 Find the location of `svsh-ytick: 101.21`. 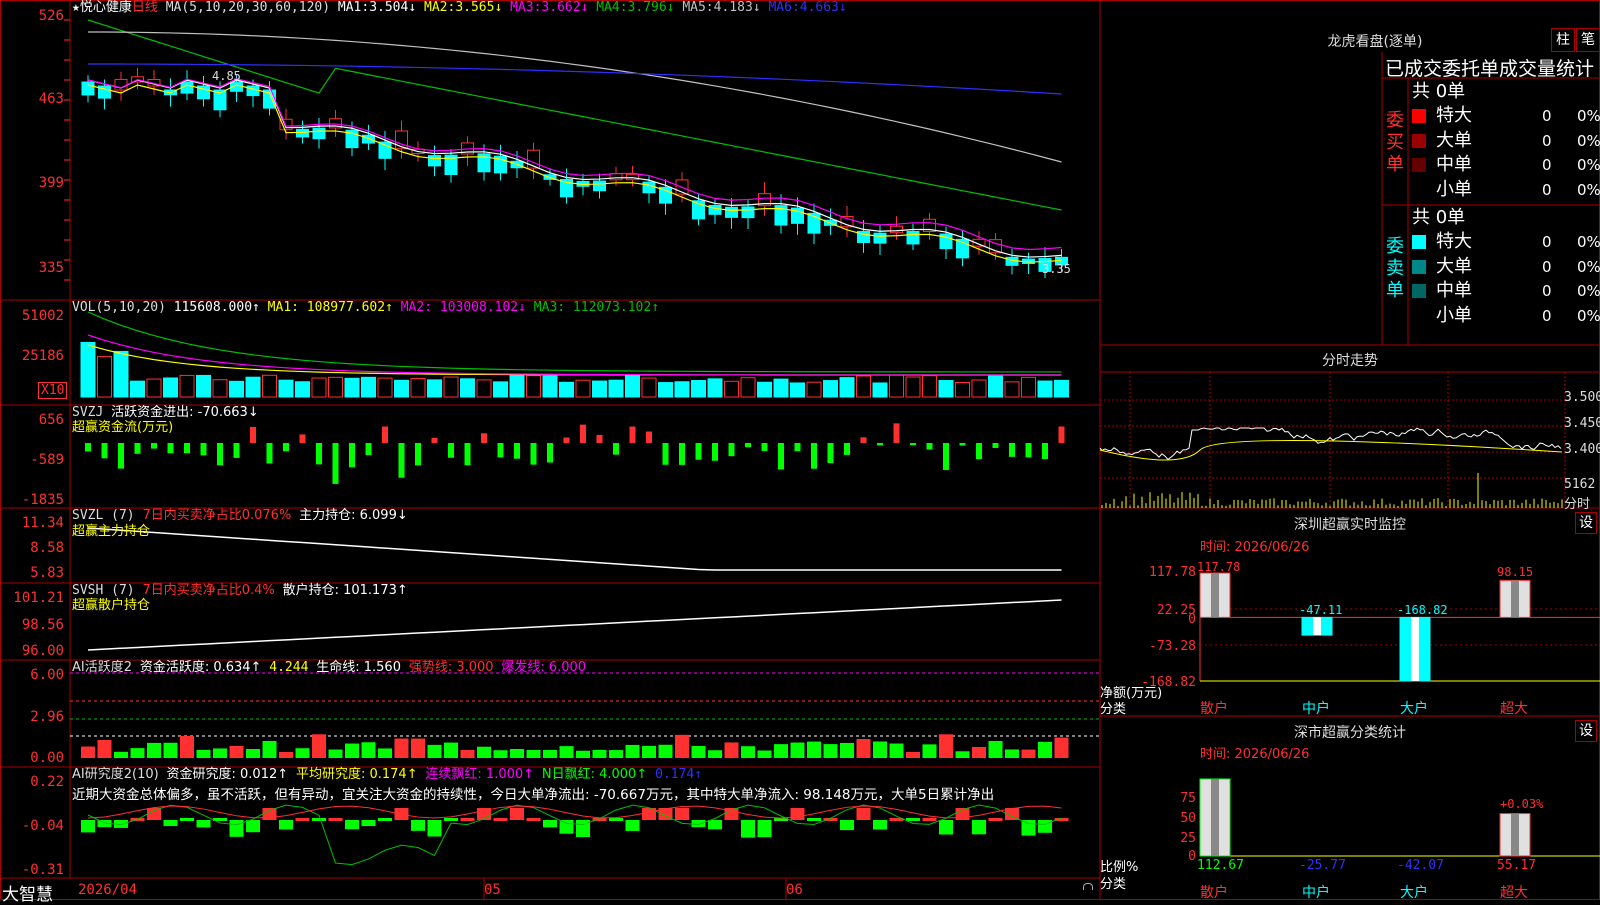

svsh-ytick: 101.21 is located at coordinates (38, 598).